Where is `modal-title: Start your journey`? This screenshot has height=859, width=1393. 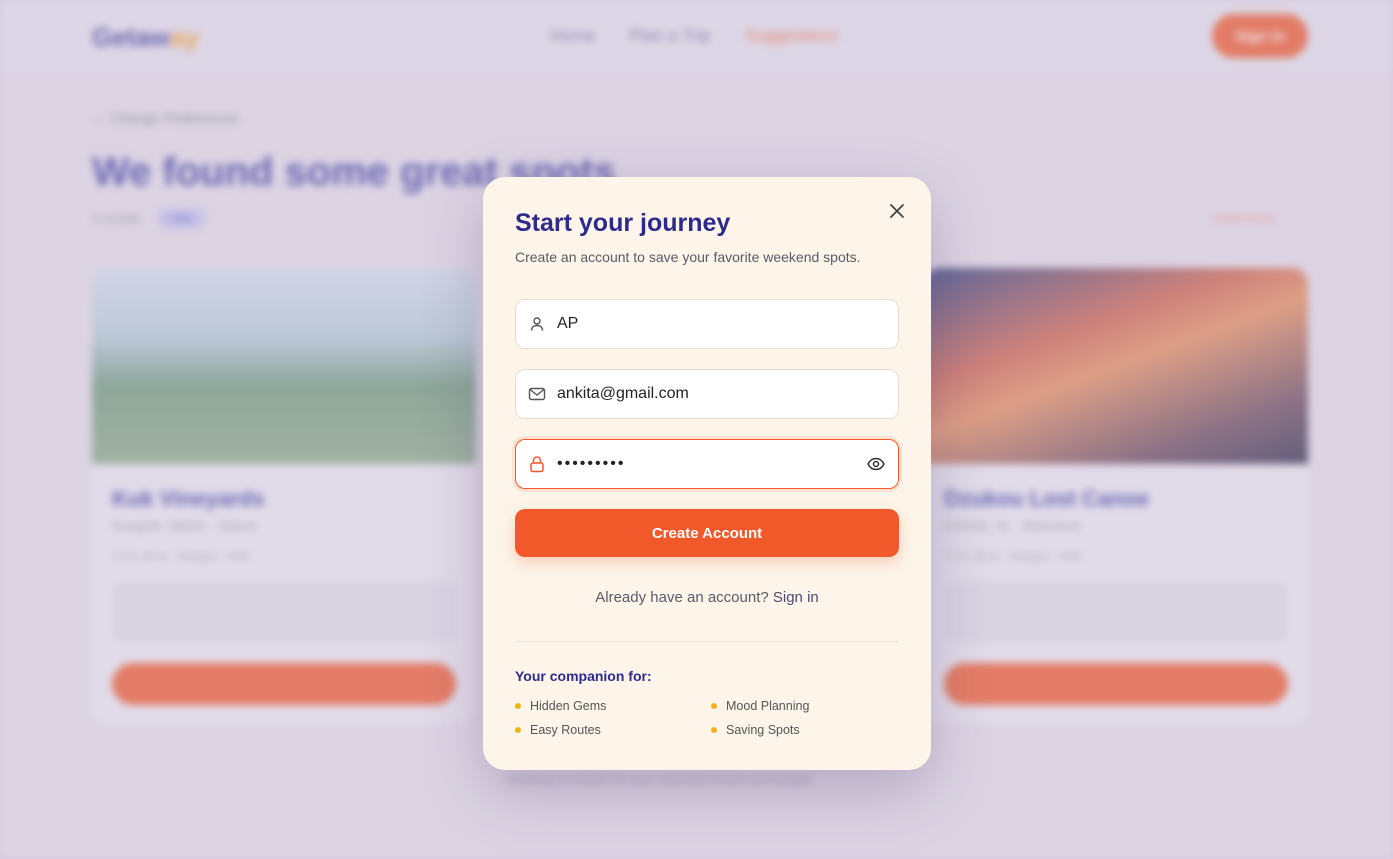
modal-title: Start your journey is located at coordinates (623, 223).